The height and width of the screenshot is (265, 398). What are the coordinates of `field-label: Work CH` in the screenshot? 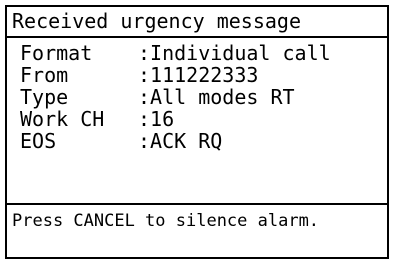 It's located at (62, 119).